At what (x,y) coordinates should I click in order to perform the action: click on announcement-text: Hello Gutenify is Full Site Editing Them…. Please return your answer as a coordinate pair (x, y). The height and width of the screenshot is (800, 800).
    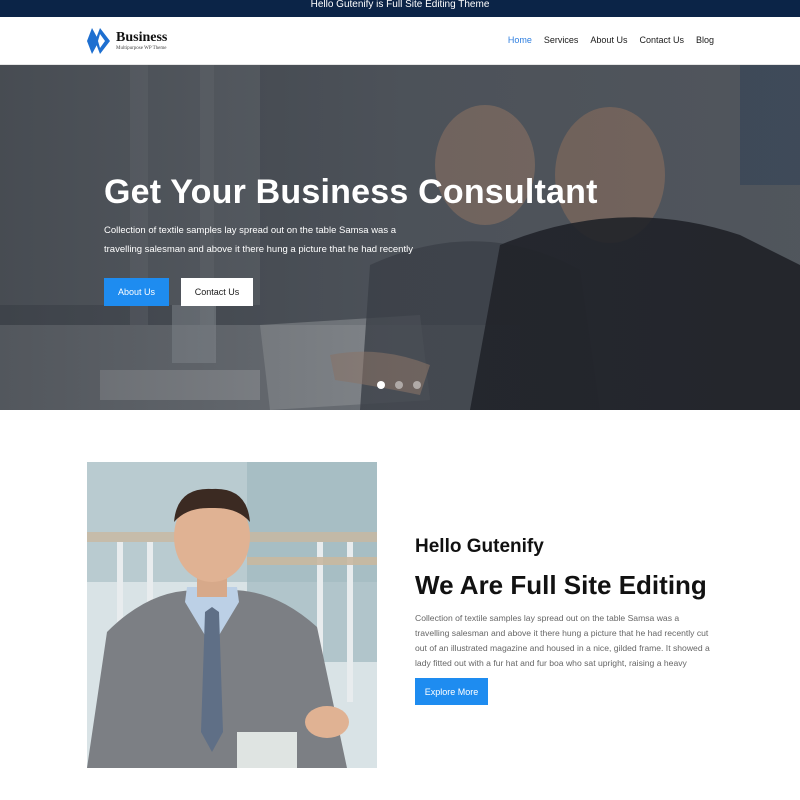
    Looking at the image, I should click on (400, 5).